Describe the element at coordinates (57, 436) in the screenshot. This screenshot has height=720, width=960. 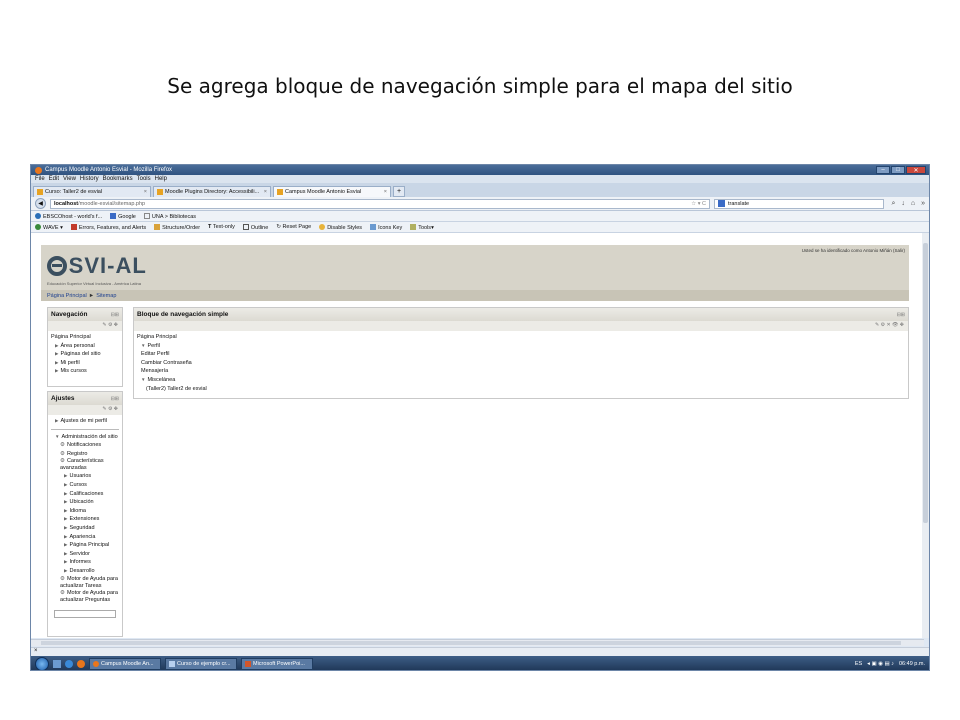
I see `collapse-icon: ▼` at that location.